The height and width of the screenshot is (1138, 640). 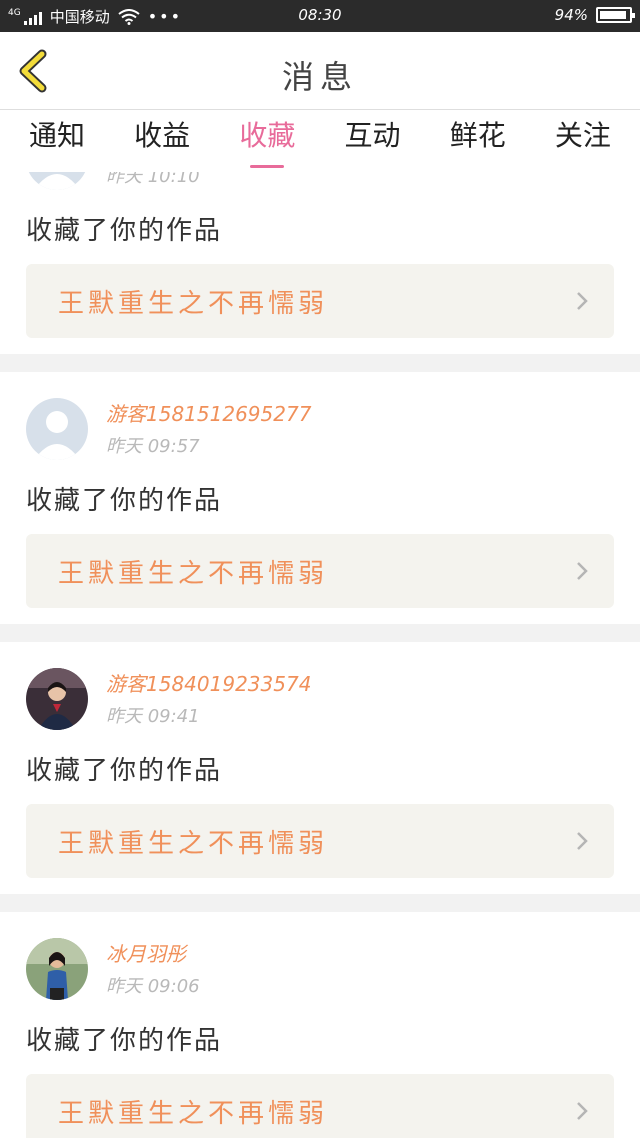 I want to click on tab-favorites: 收藏, so click(x=267, y=141).